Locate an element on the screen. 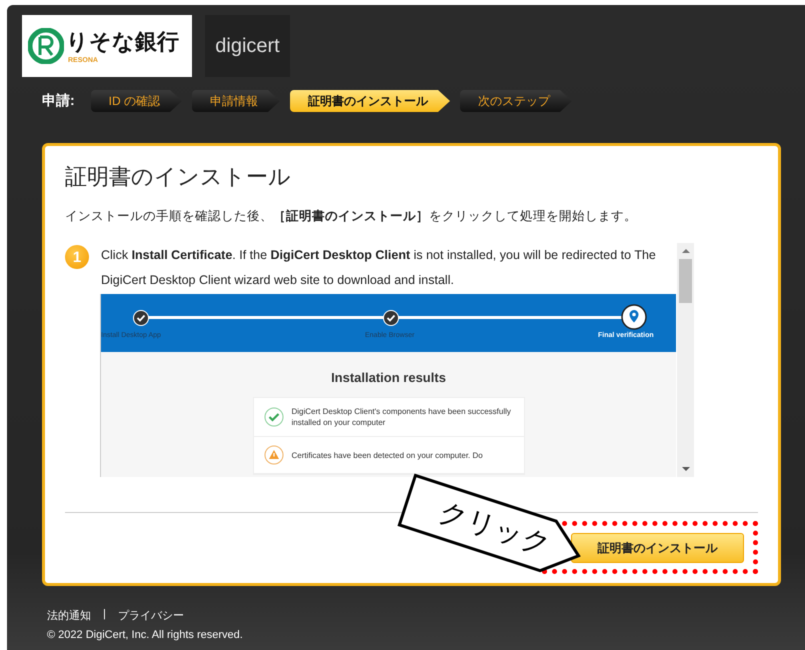 This screenshot has height=650, width=805. step-tab: 証明書のインストール is located at coordinates (370, 101).